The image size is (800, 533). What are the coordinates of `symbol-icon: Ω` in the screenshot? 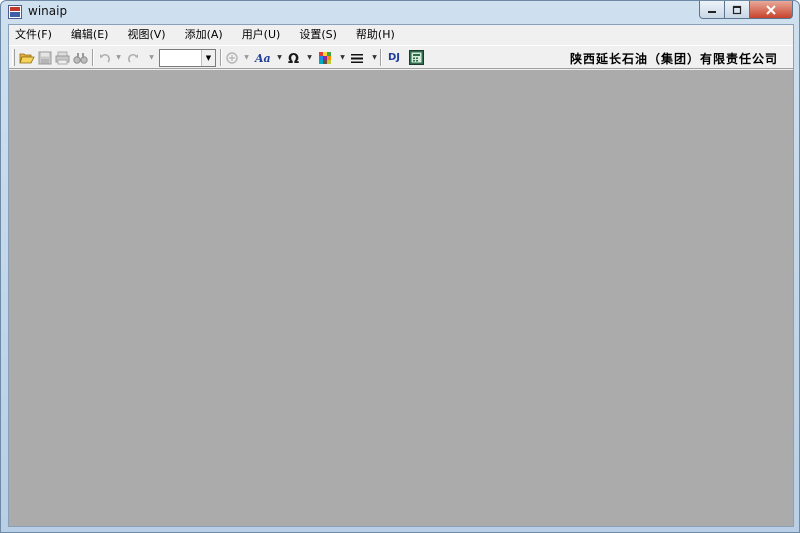 It's located at (293, 58).